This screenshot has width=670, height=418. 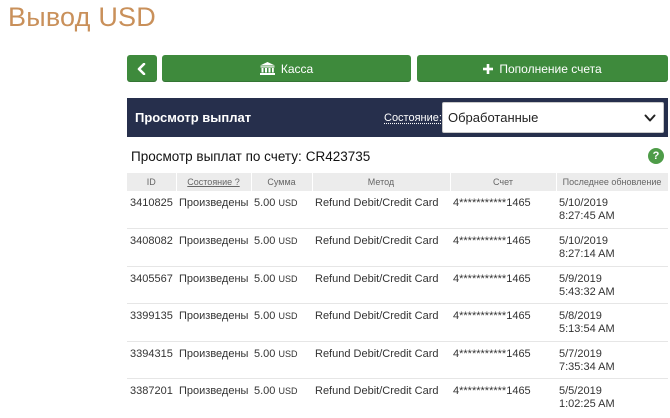 I want to click on account-label: Просмотр выплат по счету:, so click(x=216, y=156).